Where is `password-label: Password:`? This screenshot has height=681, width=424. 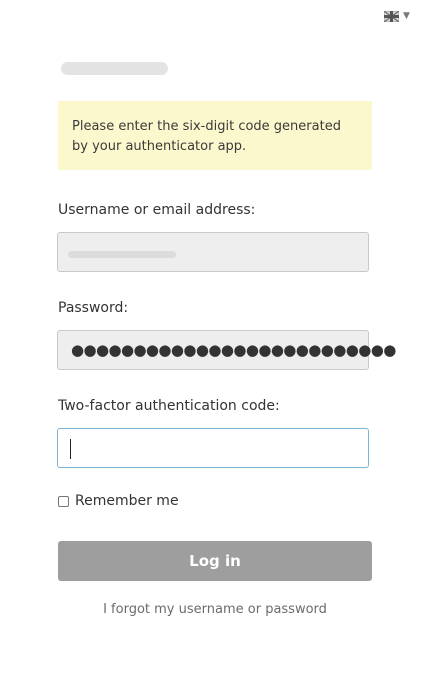 password-label: Password: is located at coordinates (93, 308).